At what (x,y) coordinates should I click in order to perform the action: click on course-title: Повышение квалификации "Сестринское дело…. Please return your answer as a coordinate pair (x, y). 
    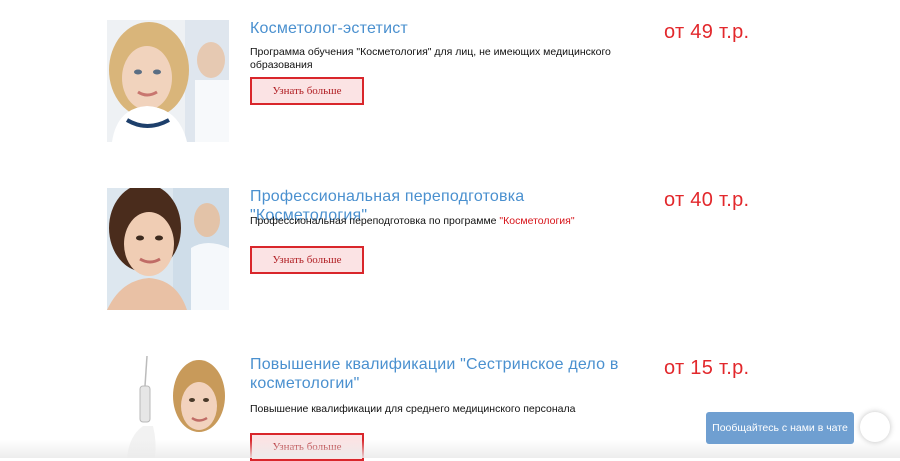
    Looking at the image, I should click on (440, 374).